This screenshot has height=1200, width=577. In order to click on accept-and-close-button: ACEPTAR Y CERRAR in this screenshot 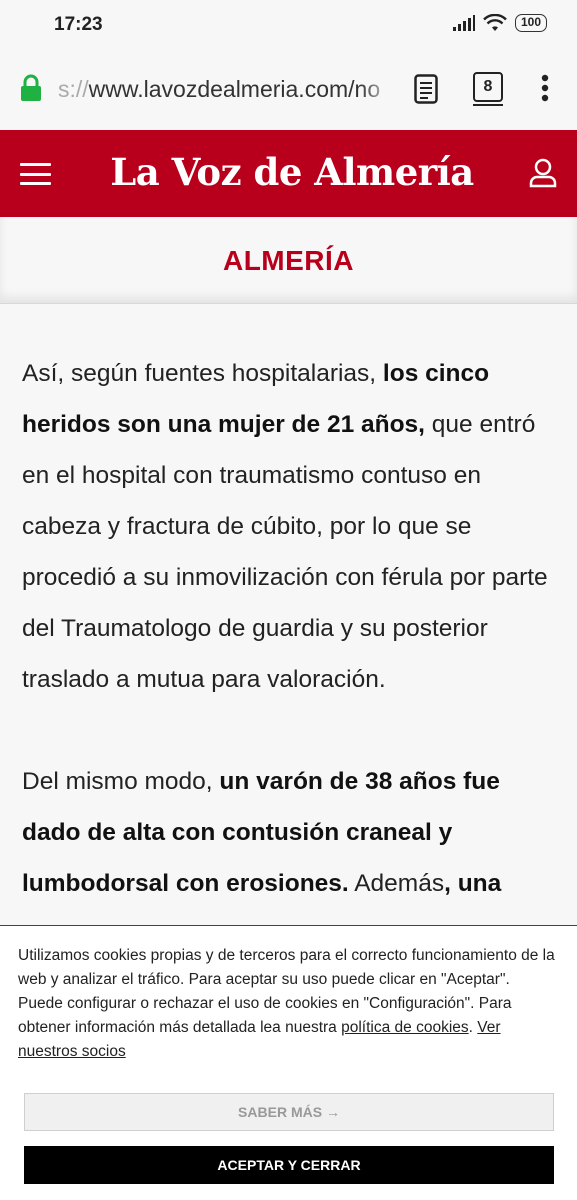, I will do `click(289, 1165)`.